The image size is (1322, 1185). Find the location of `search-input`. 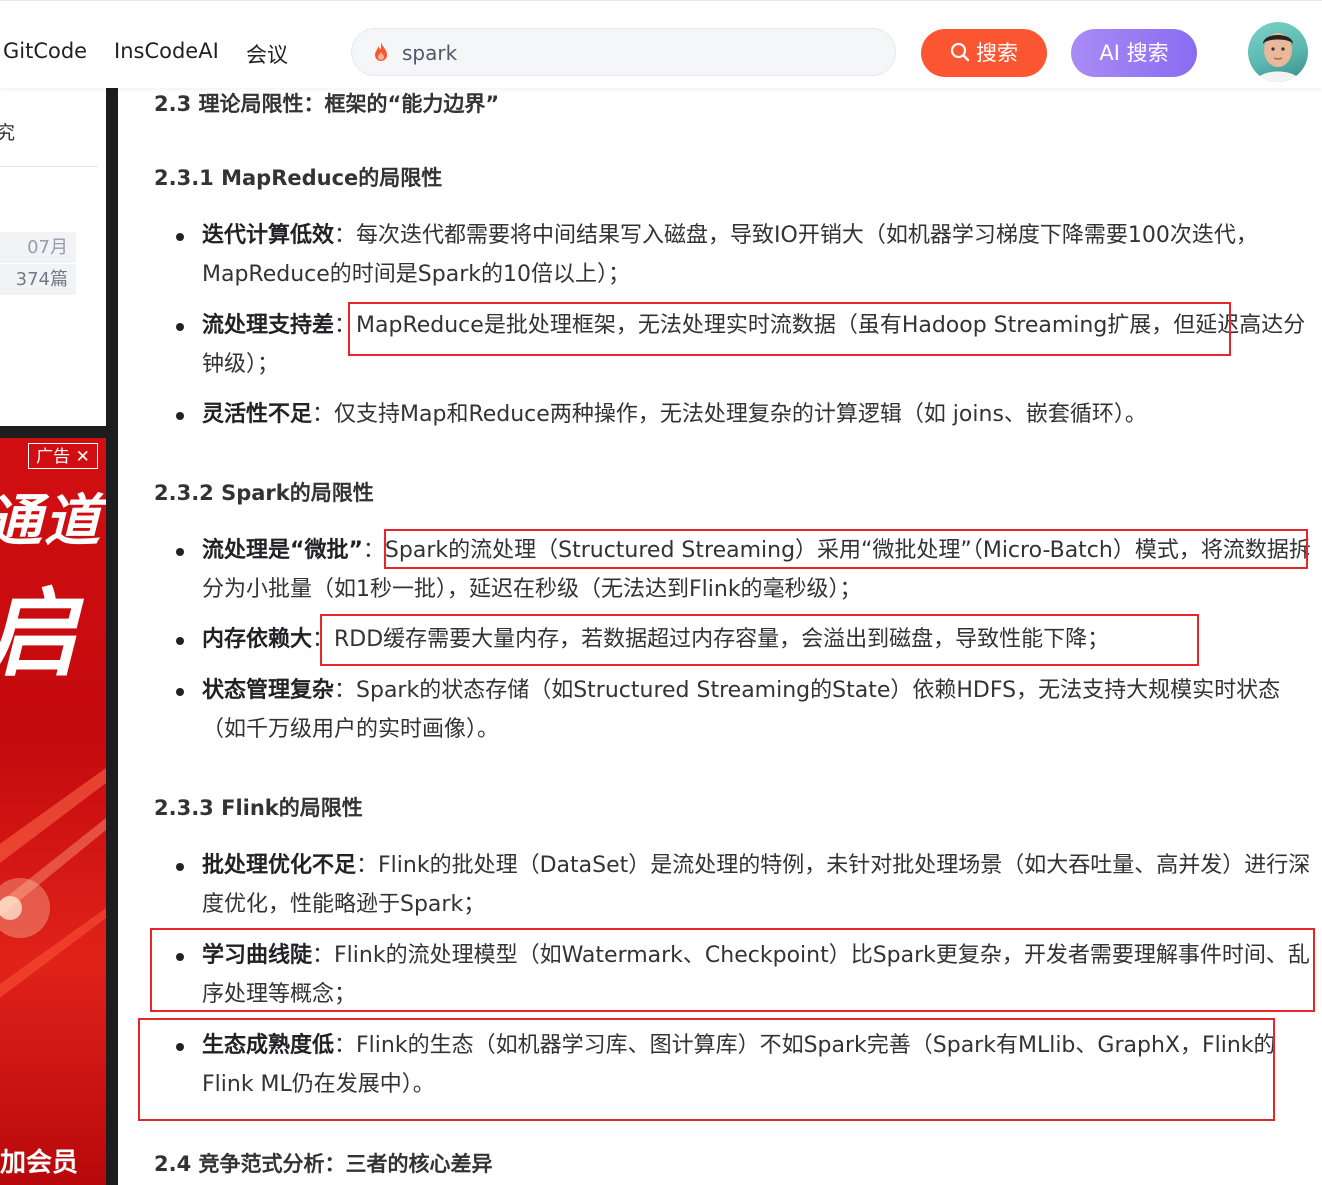

search-input is located at coordinates (637, 53).